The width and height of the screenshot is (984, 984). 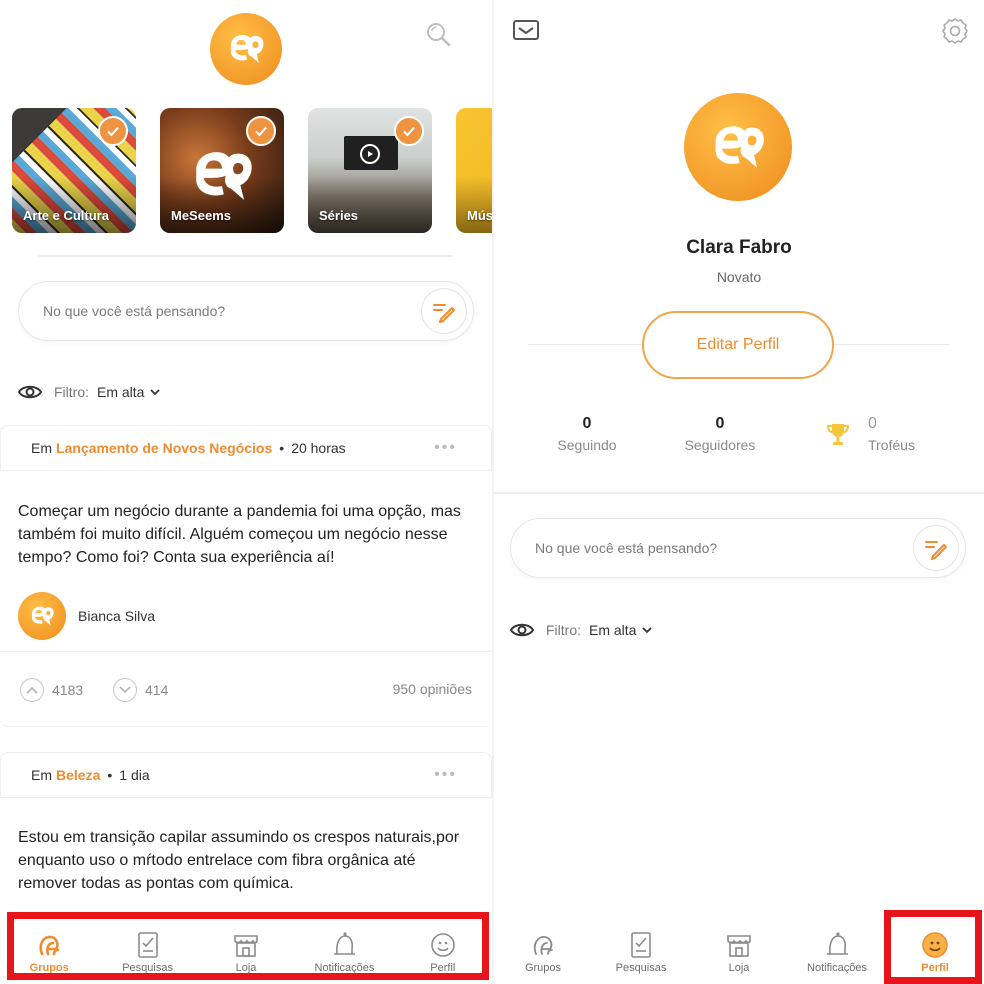 What do you see at coordinates (201, 215) in the screenshot?
I see `group-label: MeSeems` at bounding box center [201, 215].